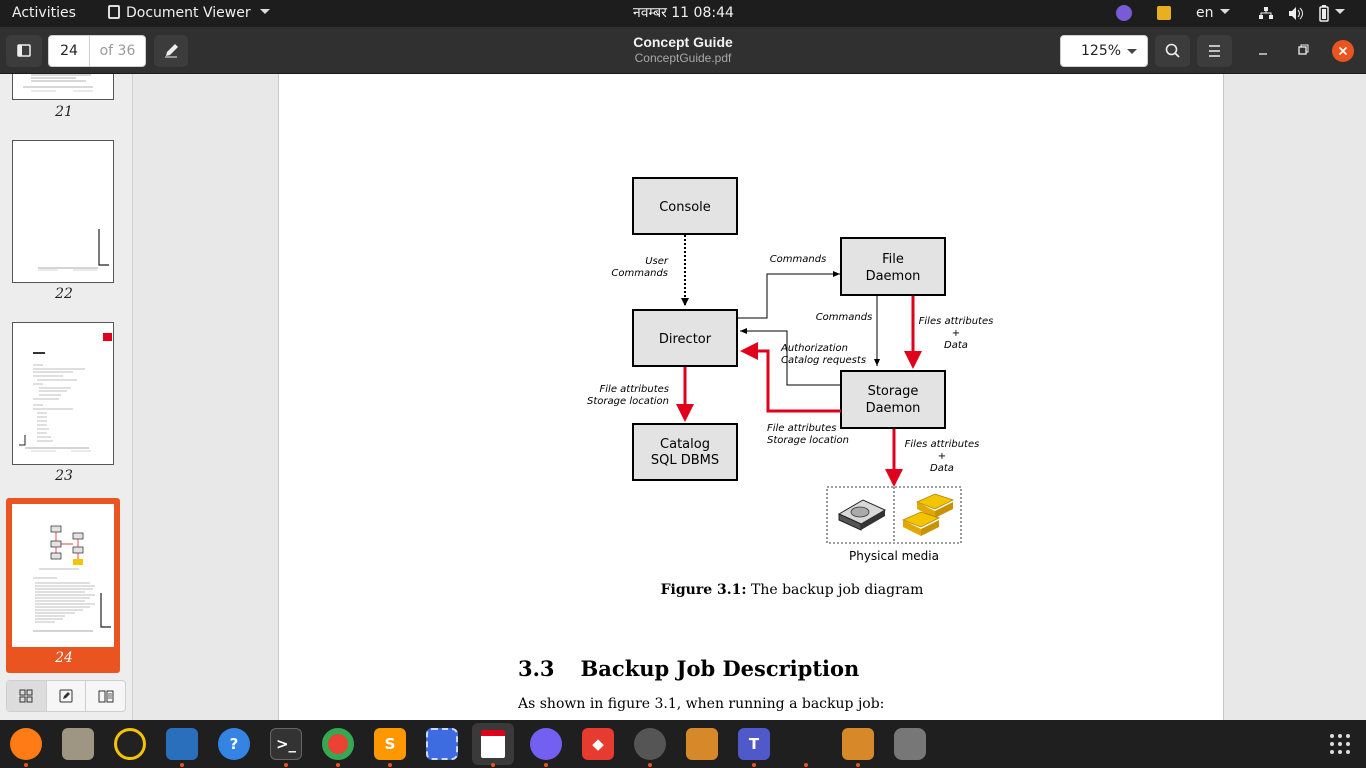 This screenshot has width=1366, height=768. I want to click on hamburger-icon, so click(1214, 51).